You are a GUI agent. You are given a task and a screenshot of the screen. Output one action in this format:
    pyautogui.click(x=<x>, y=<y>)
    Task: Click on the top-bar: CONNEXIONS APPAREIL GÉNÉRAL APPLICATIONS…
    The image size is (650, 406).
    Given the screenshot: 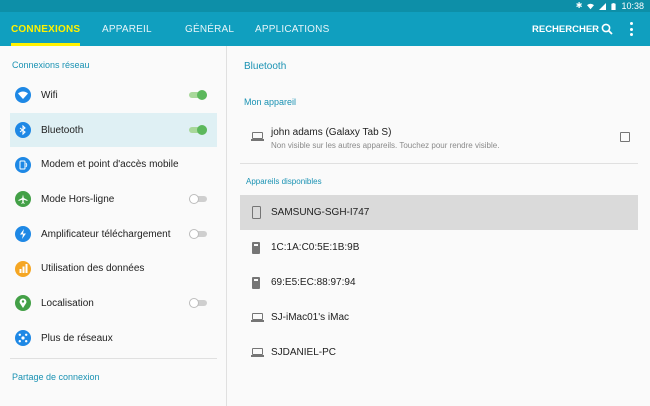 What is the action you would take?
    pyautogui.click(x=325, y=29)
    